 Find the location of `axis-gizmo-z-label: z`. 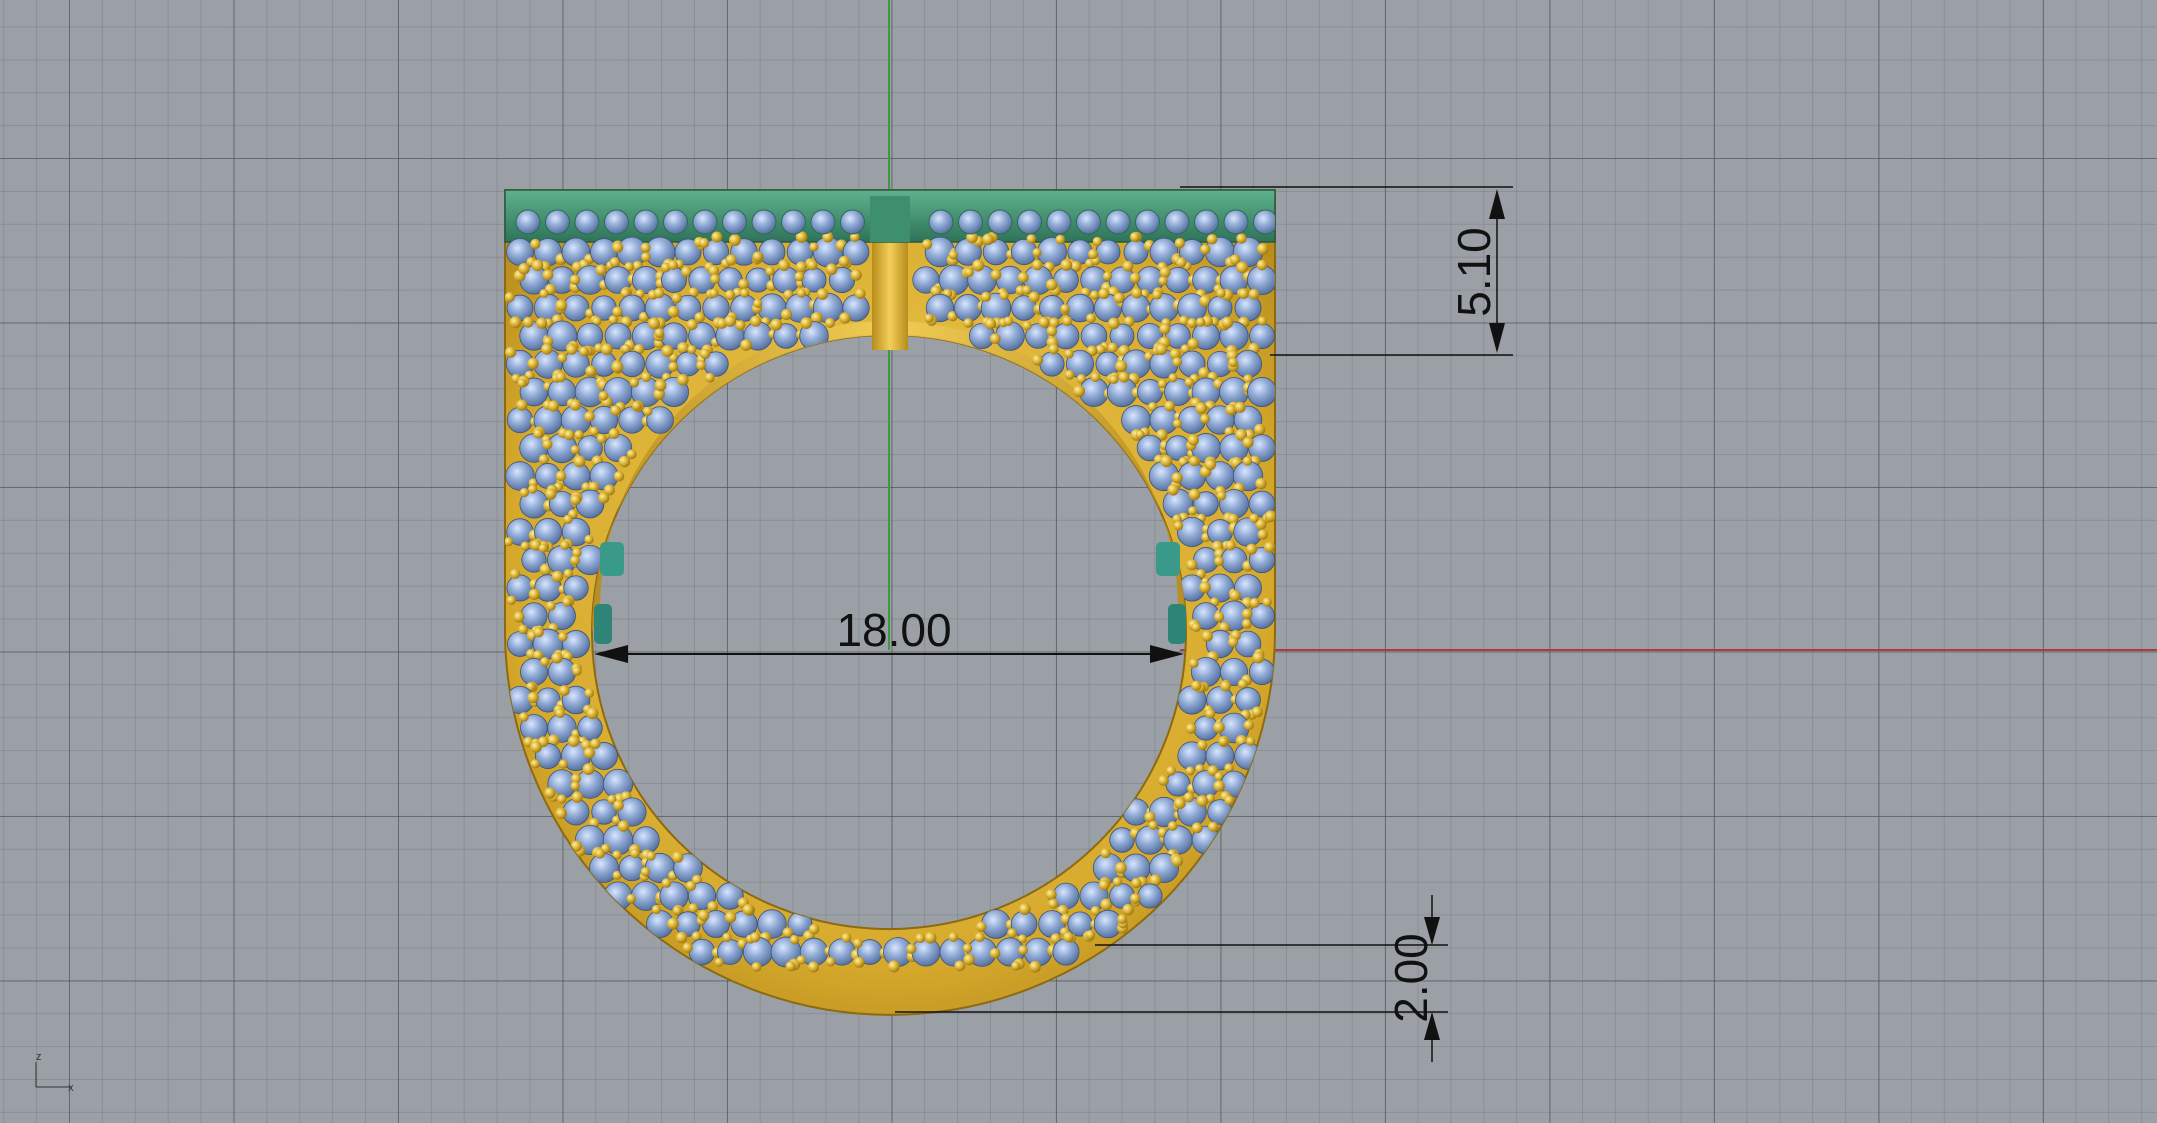

axis-gizmo-z-label: z is located at coordinates (39, 1057).